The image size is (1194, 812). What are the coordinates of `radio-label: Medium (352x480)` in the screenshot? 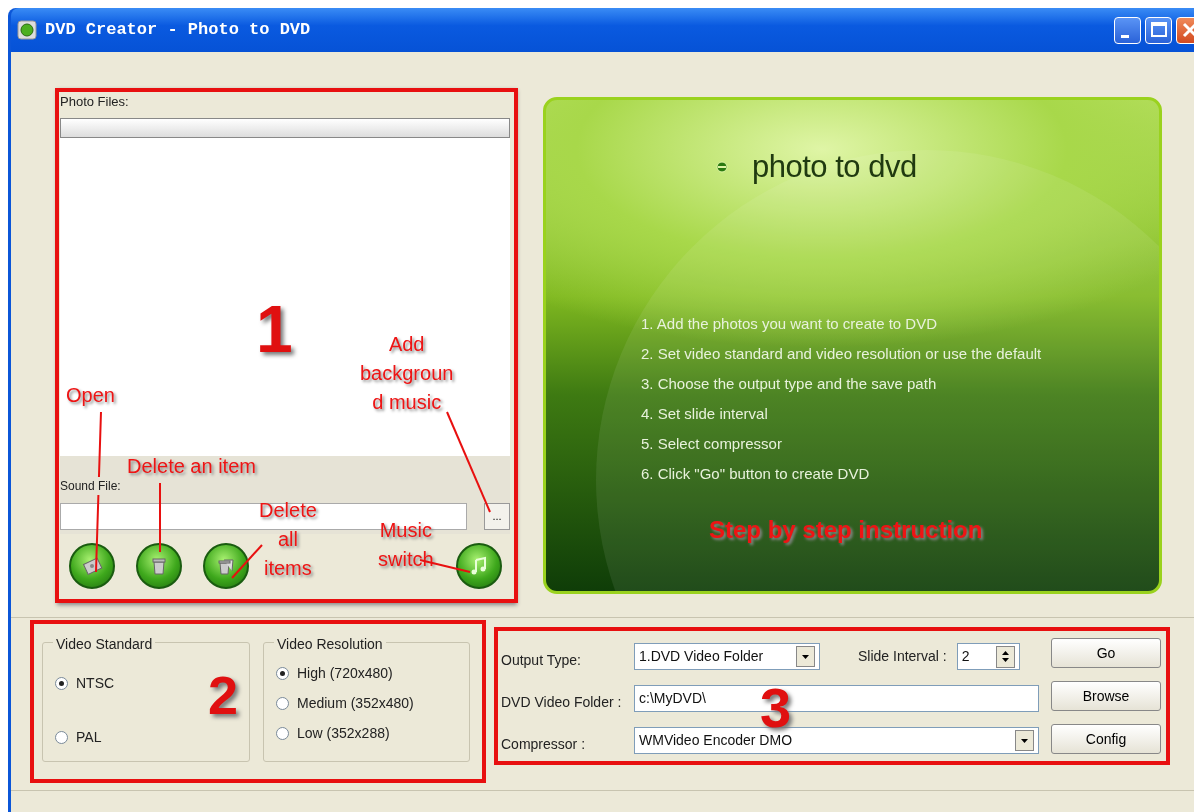 It's located at (355, 703).